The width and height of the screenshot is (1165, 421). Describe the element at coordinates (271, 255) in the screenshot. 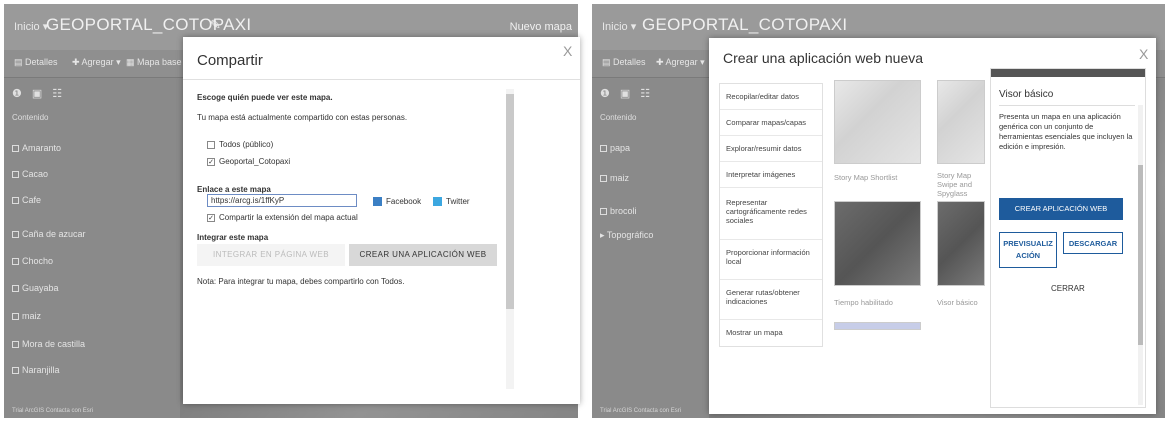

I see `embed-webpage-button: INTEGRAR EN PÁGINA WEB` at that location.